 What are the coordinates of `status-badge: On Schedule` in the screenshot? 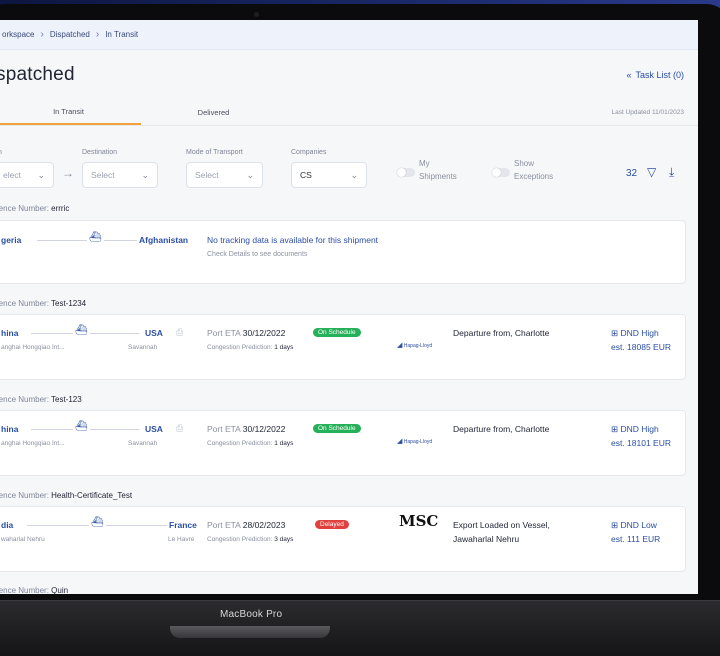 It's located at (337, 332).